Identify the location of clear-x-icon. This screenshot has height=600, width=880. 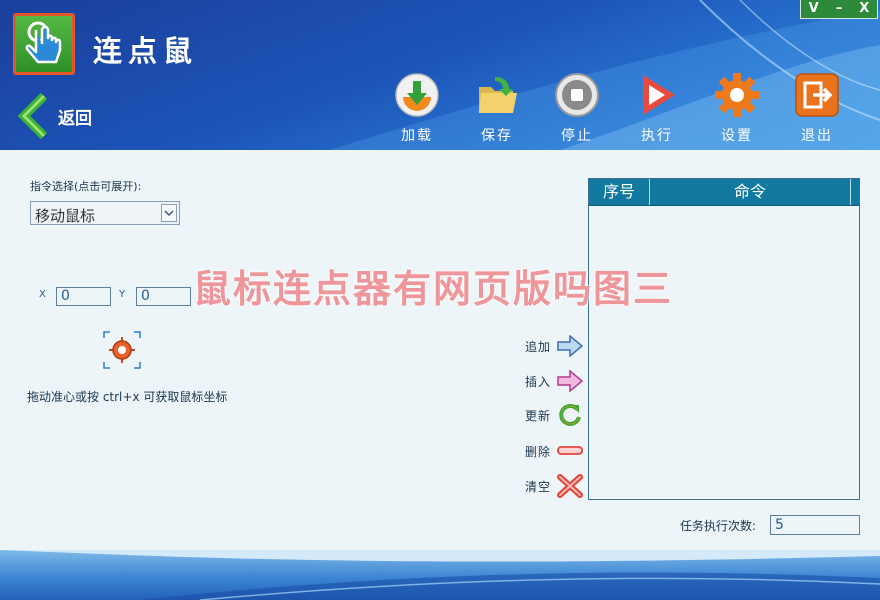
(570, 486).